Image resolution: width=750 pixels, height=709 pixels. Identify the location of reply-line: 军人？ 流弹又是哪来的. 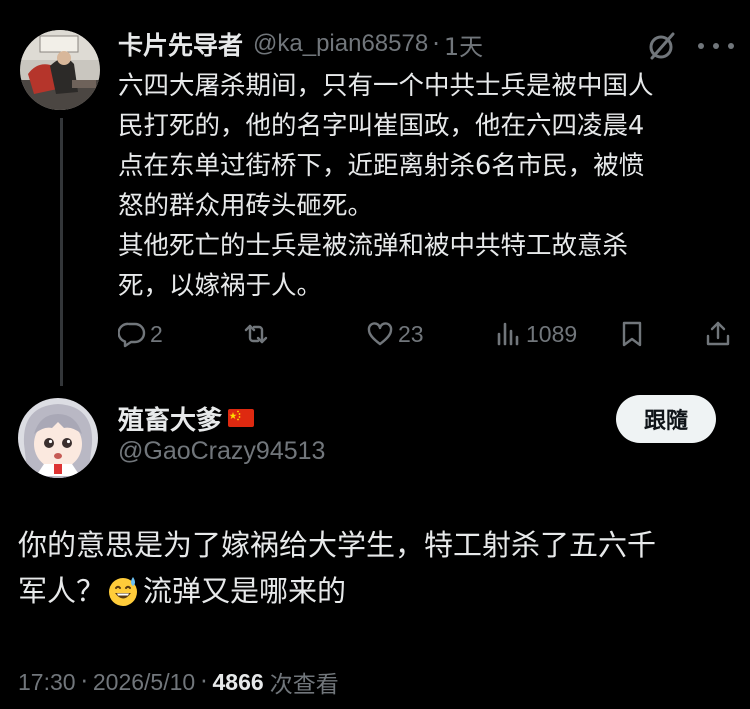
(378, 591).